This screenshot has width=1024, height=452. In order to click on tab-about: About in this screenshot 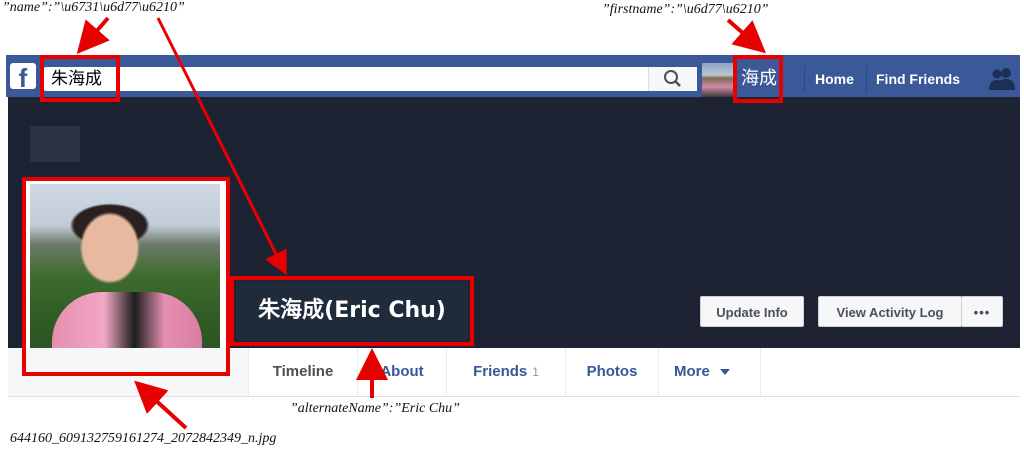, I will do `click(402, 372)`.